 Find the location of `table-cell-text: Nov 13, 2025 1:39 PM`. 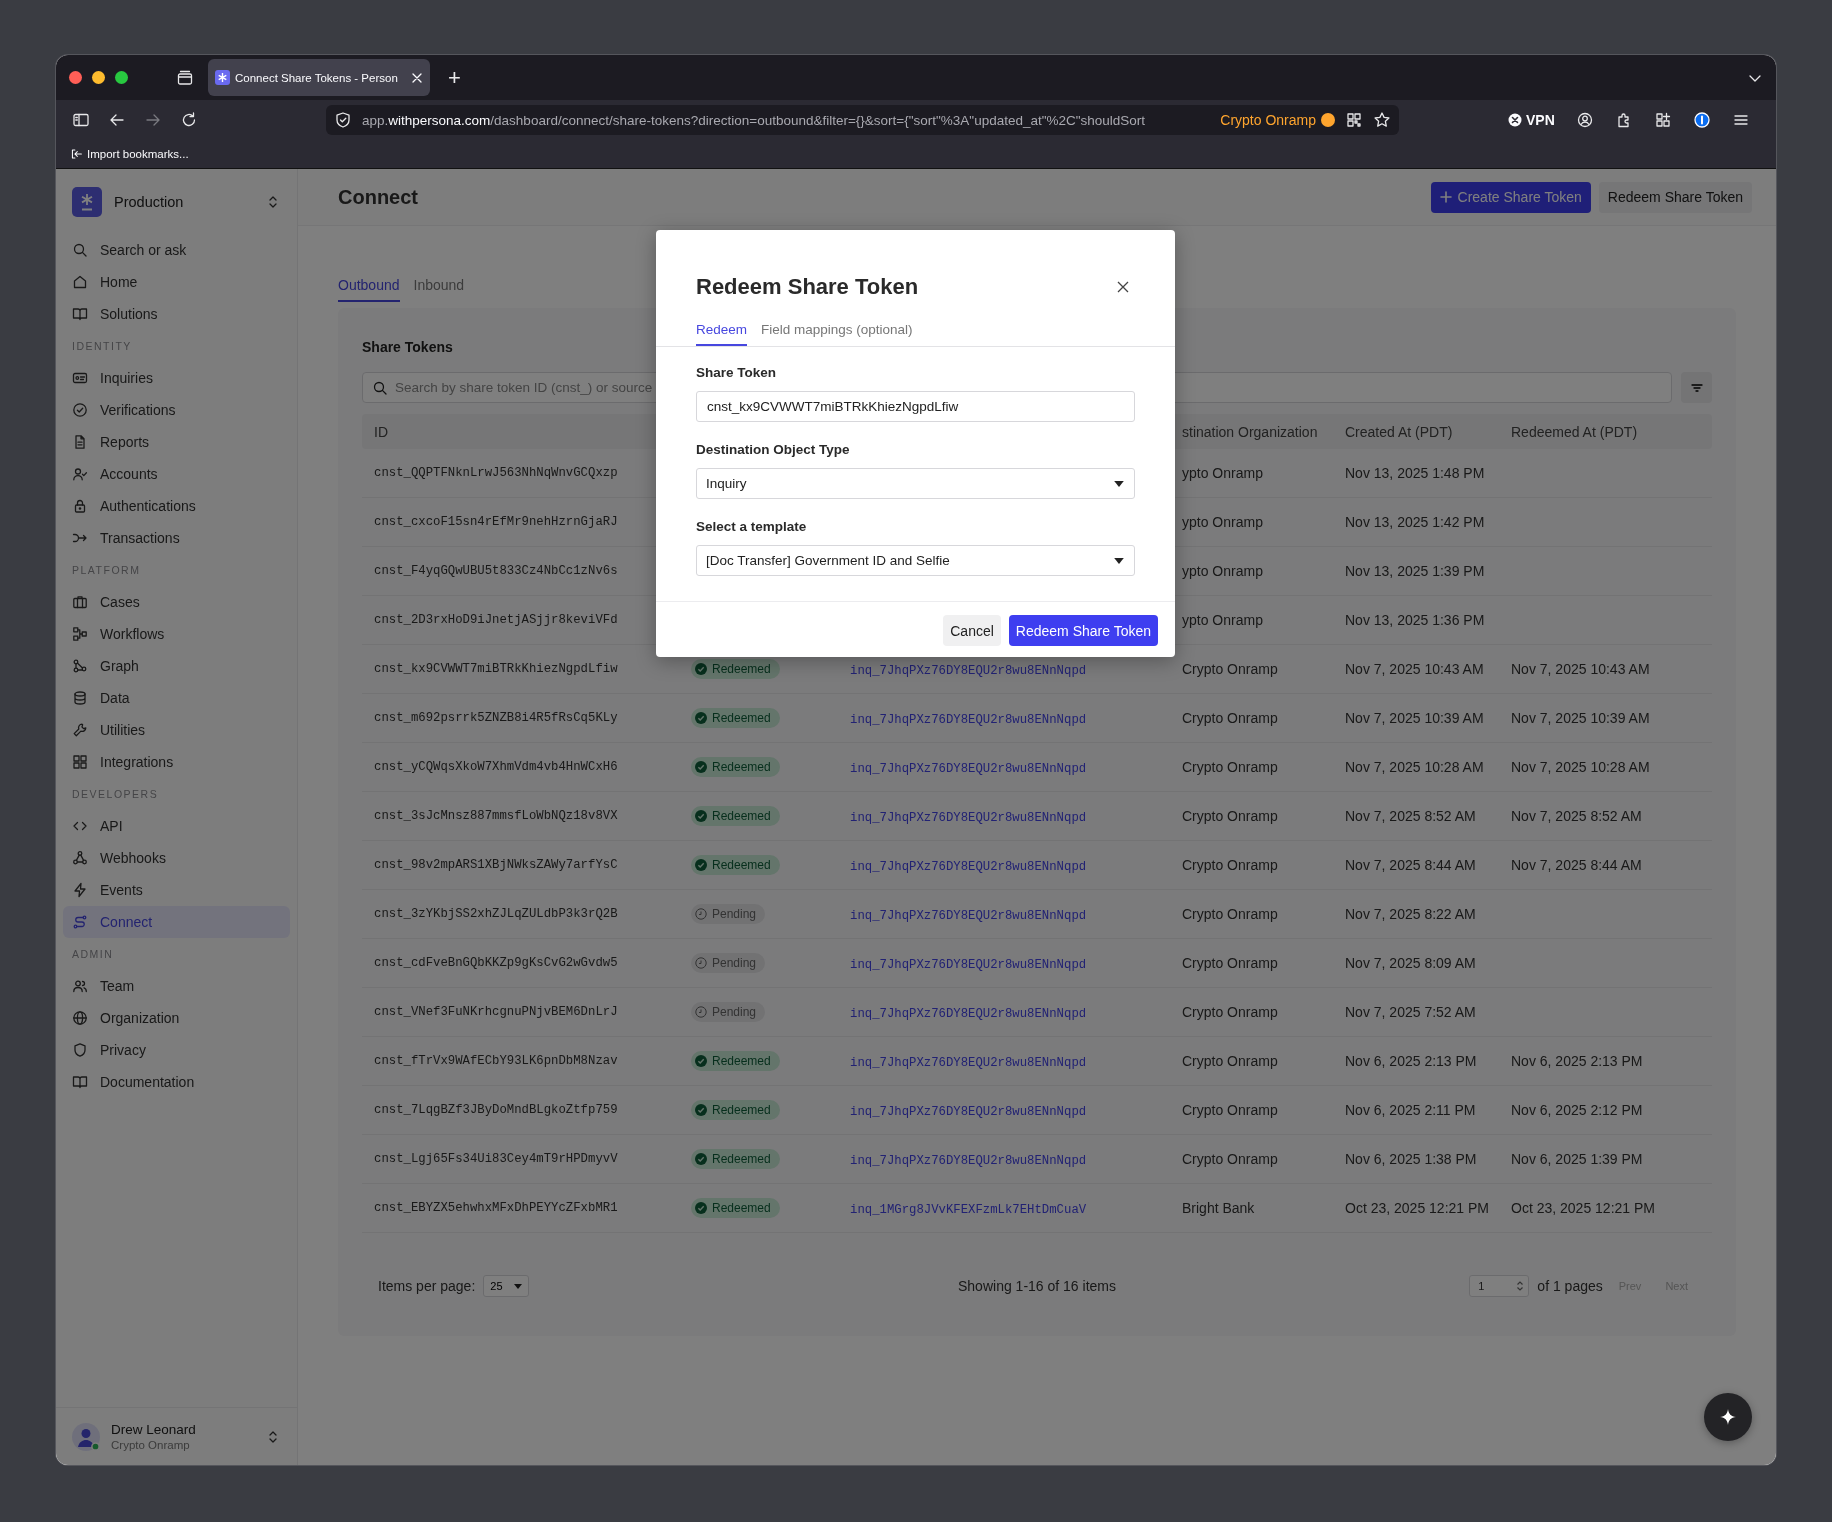

table-cell-text: Nov 13, 2025 1:39 PM is located at coordinates (1415, 571).